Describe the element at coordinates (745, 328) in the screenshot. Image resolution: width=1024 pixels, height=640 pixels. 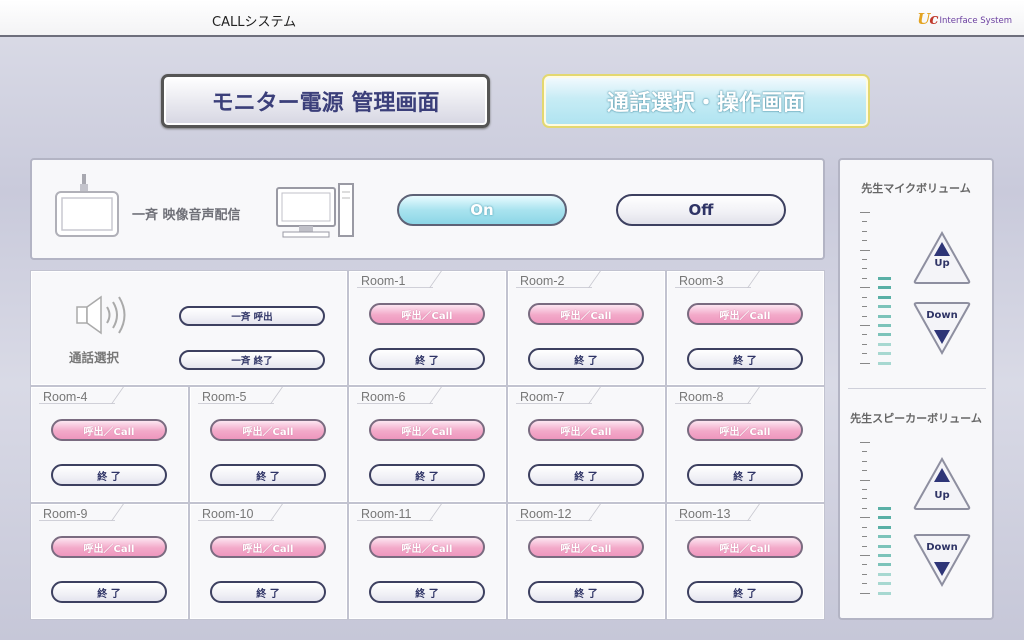
I see `room-cell-3: Room-3 呼出／Call 終 了` at that location.